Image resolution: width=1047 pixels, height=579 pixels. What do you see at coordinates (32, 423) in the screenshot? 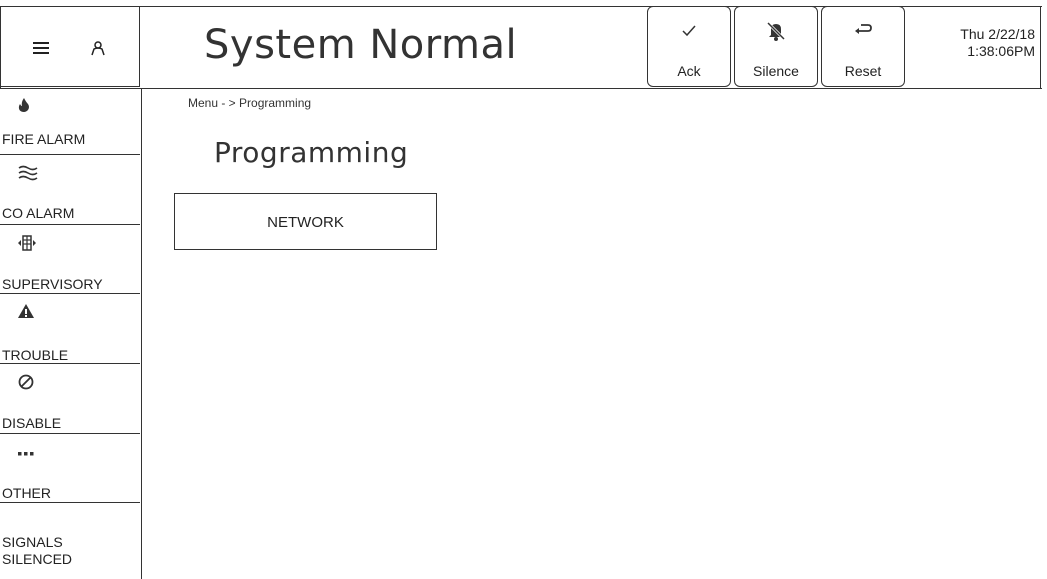
I see `sidebar-item-label: DISABLE` at bounding box center [32, 423].